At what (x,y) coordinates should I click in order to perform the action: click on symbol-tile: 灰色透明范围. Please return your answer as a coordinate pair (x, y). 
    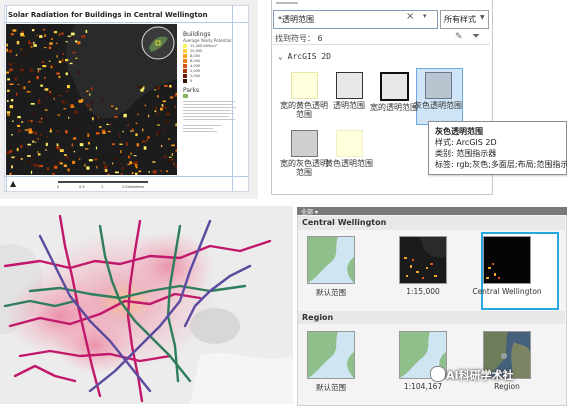
    Looking at the image, I should click on (438, 91).